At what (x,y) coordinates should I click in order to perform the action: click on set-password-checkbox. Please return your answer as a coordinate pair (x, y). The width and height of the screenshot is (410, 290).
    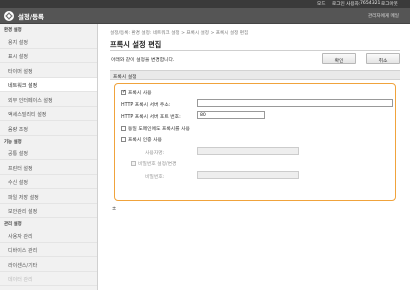
    Looking at the image, I should click on (133, 163).